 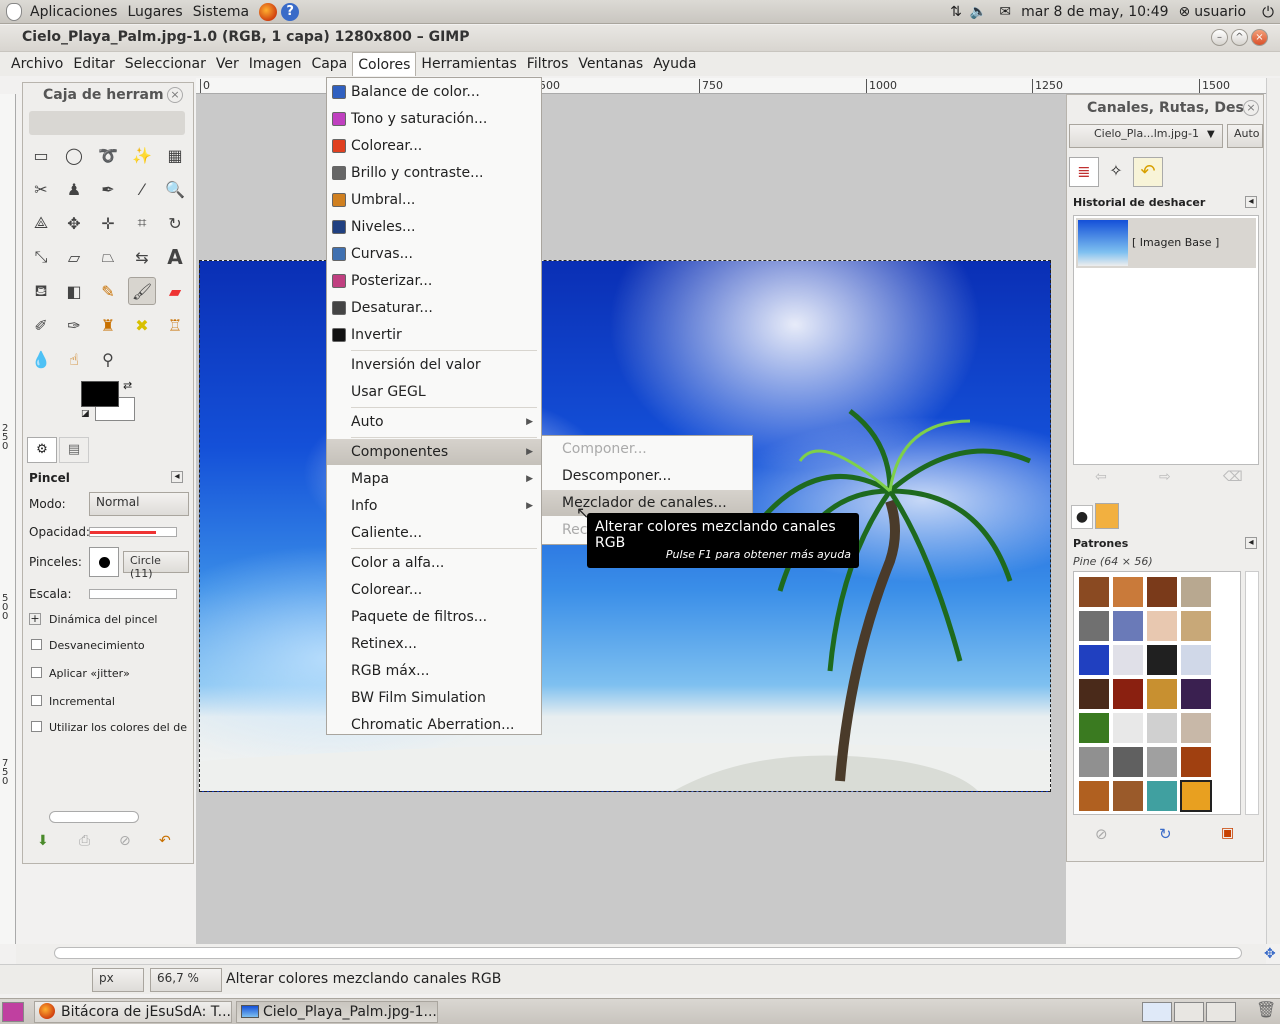 What do you see at coordinates (290, 11) in the screenshot?
I see `help-icon: ?` at bounding box center [290, 11].